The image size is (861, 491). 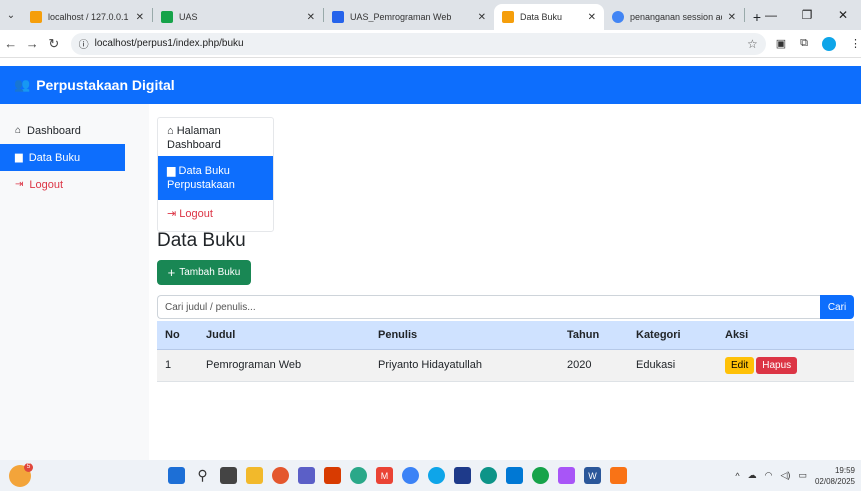 I want to click on back-icon: ←, so click(x=11, y=43).